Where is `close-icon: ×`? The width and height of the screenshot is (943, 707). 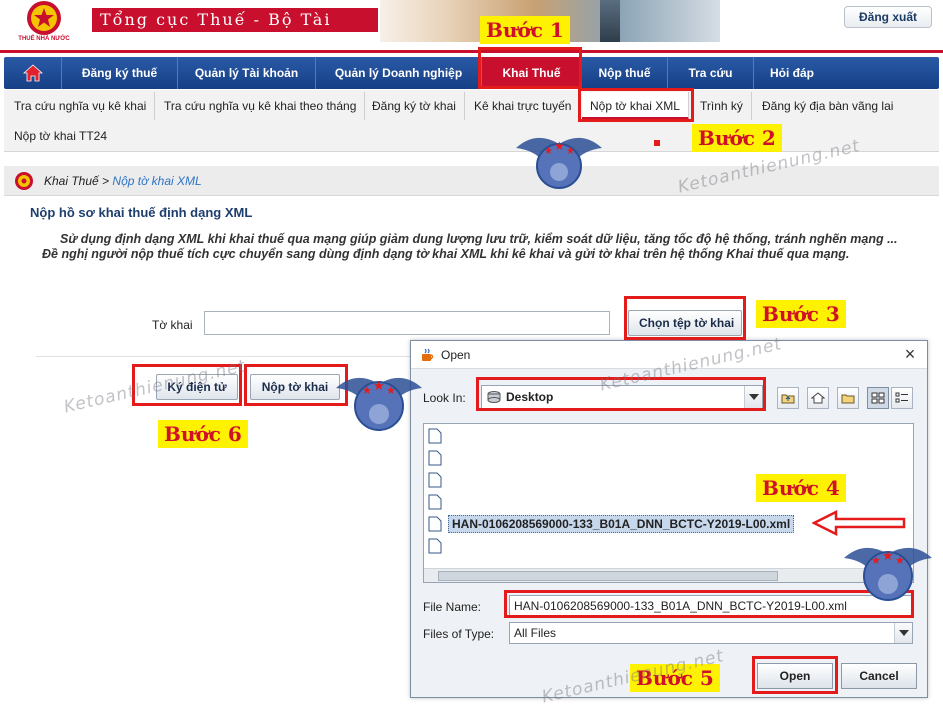
close-icon: × is located at coordinates (910, 355).